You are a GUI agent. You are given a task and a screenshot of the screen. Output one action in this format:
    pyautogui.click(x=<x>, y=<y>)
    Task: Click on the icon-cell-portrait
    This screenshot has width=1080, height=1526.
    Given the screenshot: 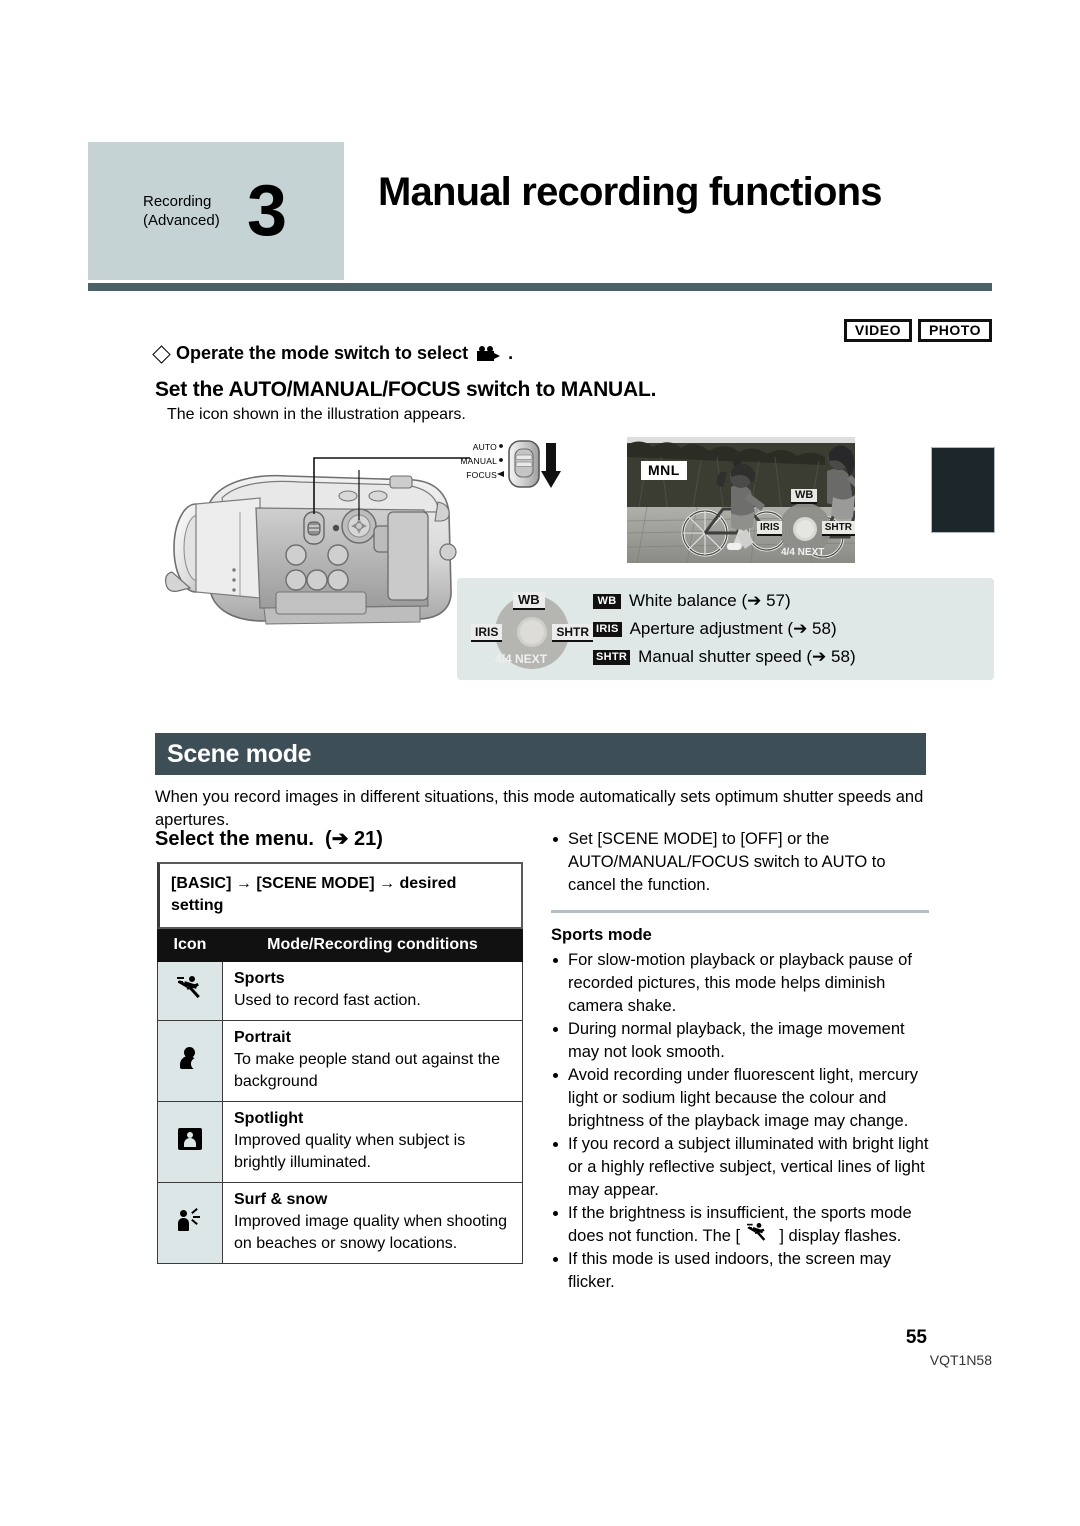 What is the action you would take?
    pyautogui.click(x=190, y=1061)
    